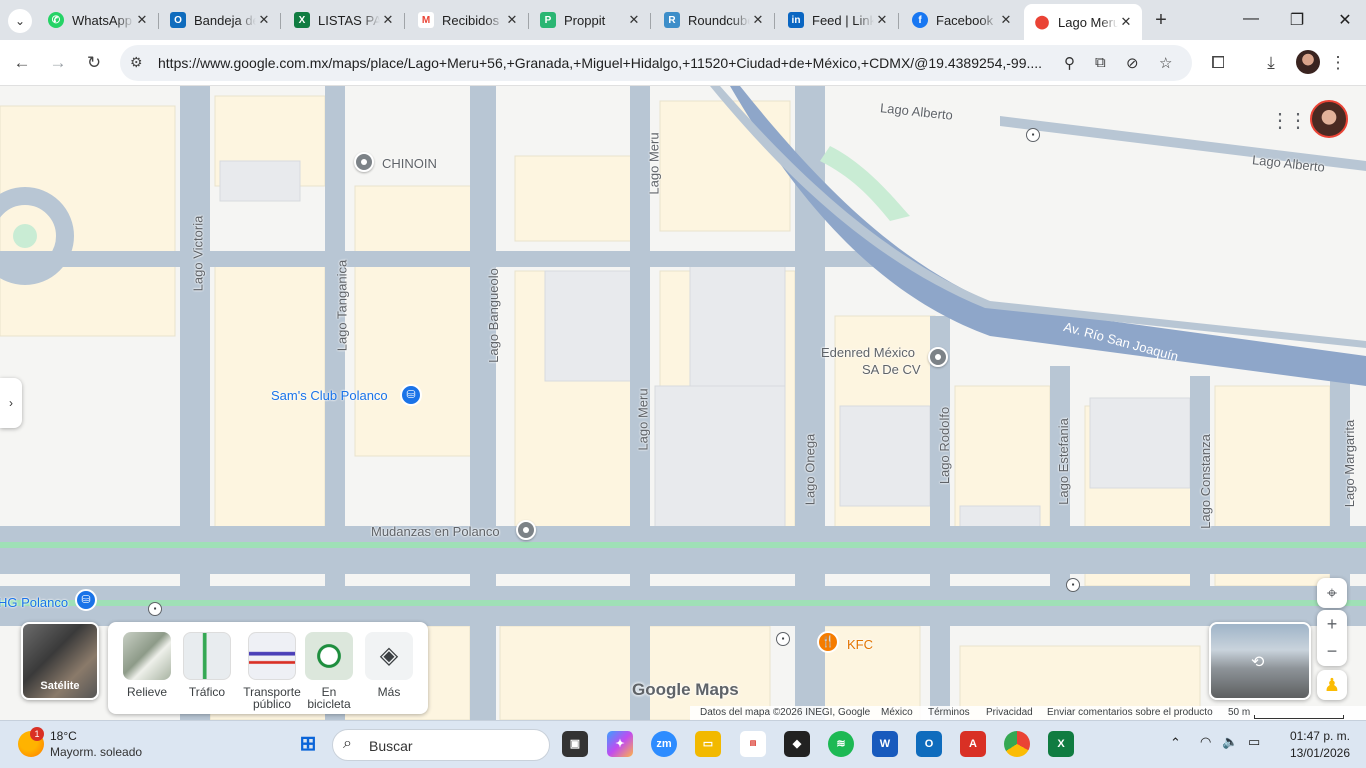  I want to click on tab-gmail: M Recibidos ✕, so click(468, 20).